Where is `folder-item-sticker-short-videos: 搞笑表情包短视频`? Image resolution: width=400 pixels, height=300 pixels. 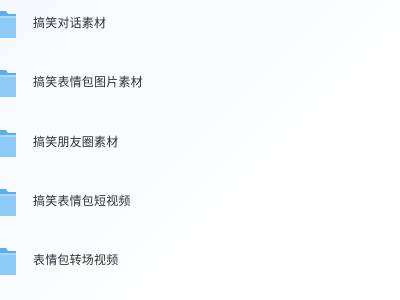 folder-item-sticker-short-videos: 搞笑表情包短视频 is located at coordinates (200, 202).